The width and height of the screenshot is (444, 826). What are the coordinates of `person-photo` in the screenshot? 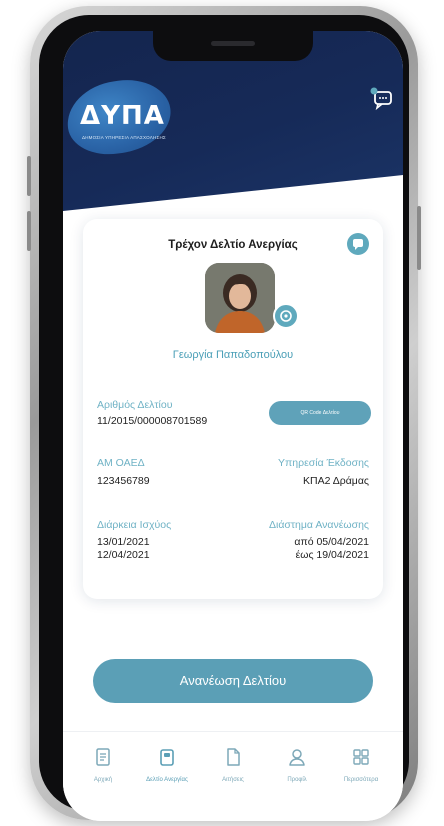 It's located at (240, 298).